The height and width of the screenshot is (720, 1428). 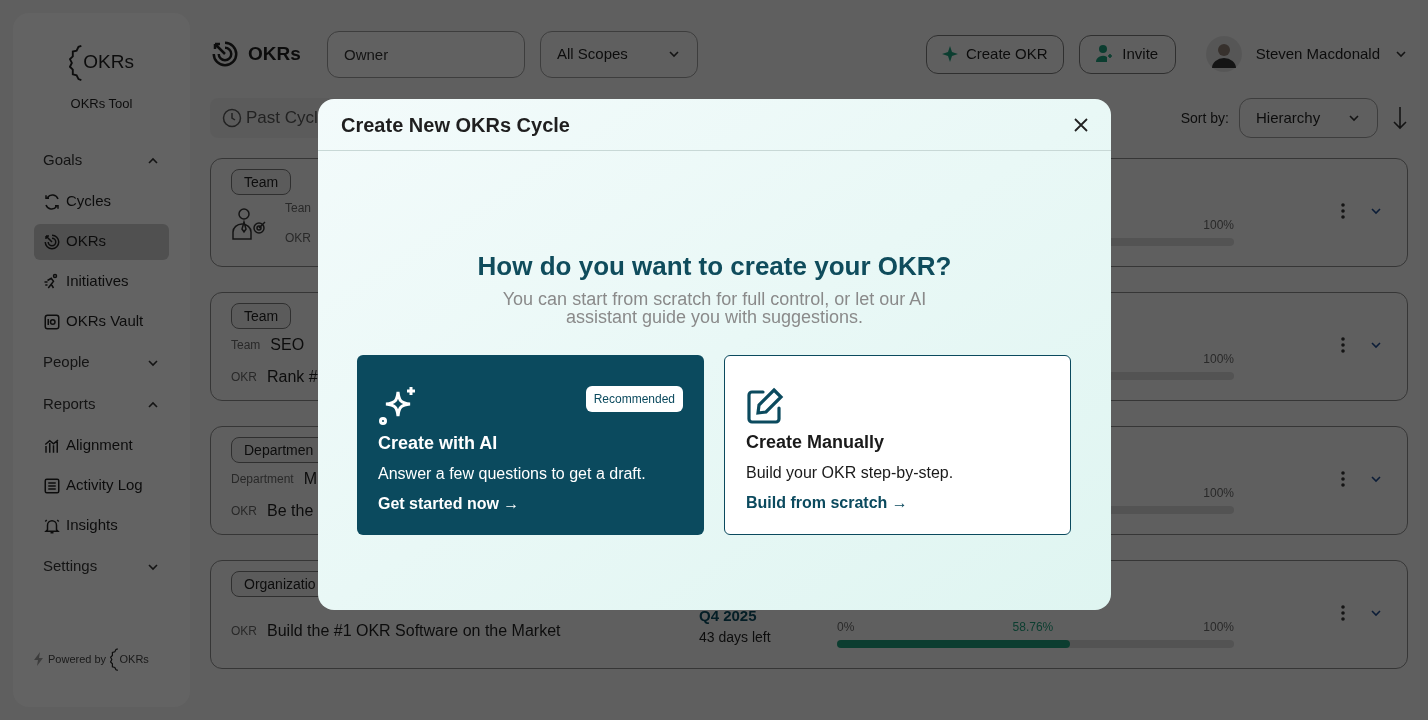 What do you see at coordinates (816, 442) in the screenshot?
I see `option-title: Create Manually` at bounding box center [816, 442].